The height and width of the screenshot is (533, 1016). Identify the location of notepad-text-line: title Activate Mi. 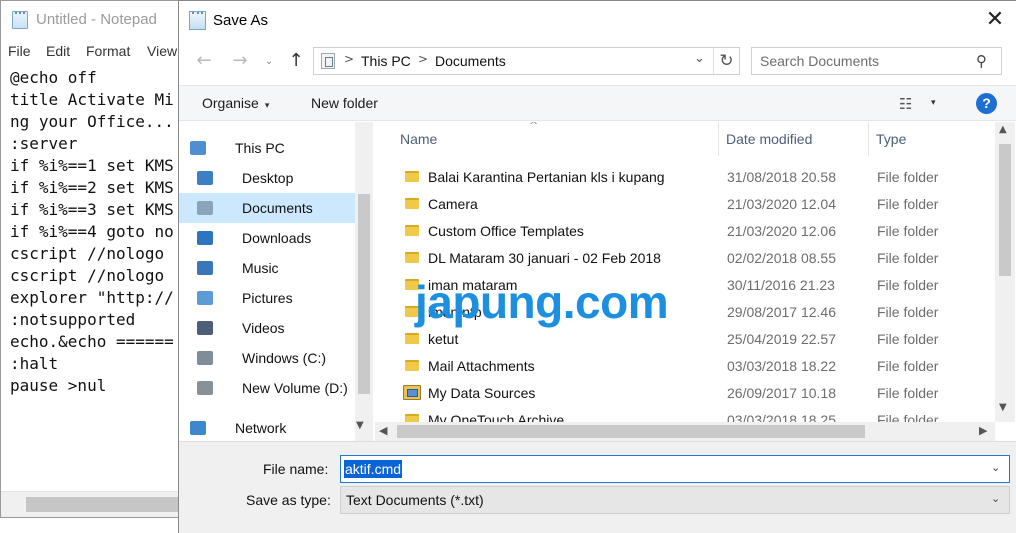
(92, 99).